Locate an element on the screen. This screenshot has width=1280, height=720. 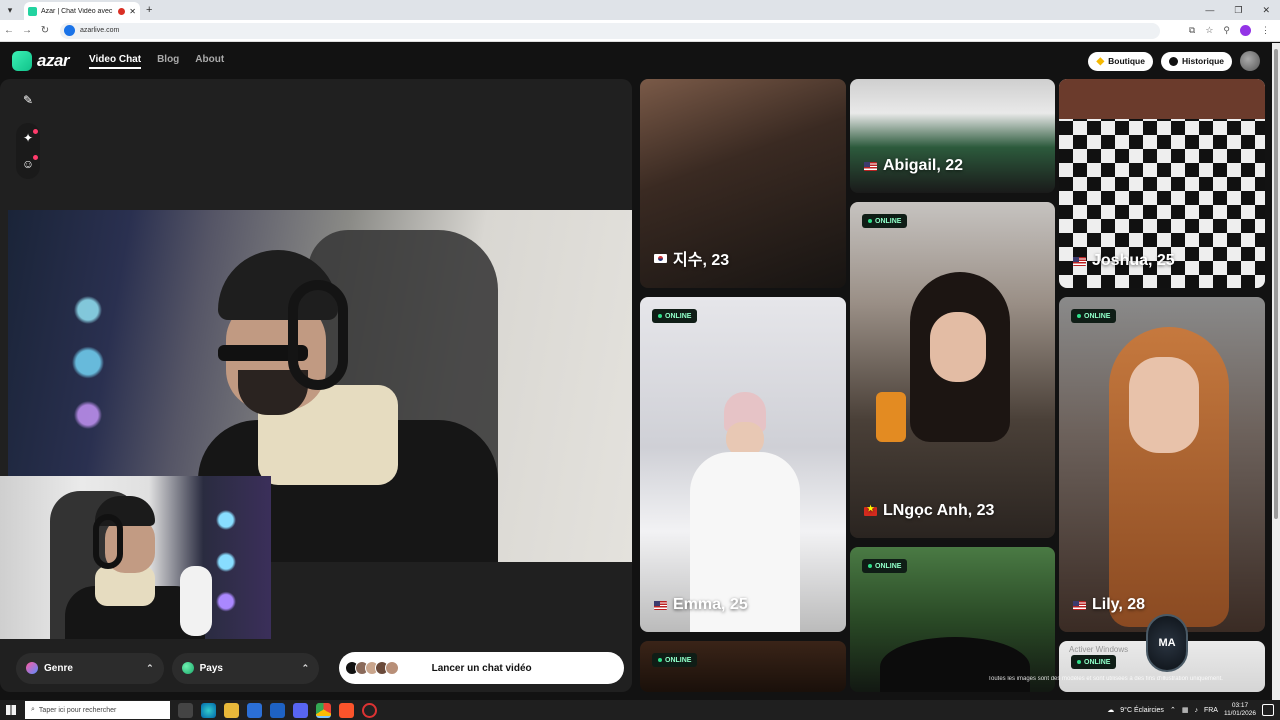
profile-name: 지수, 23 is located at coordinates (691, 258).